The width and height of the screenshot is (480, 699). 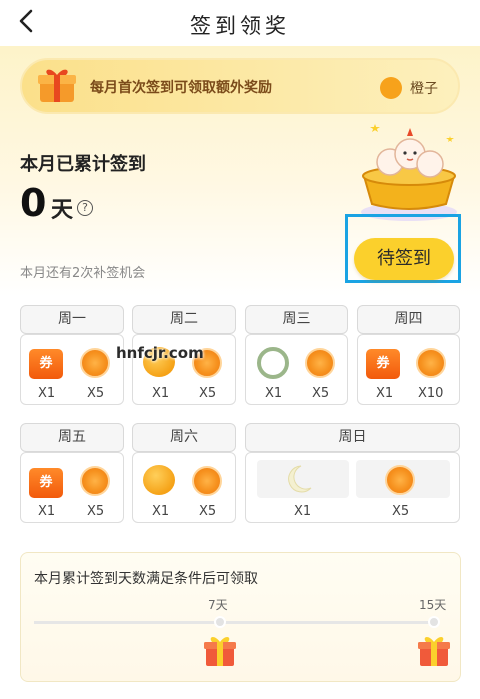 What do you see at coordinates (146, 579) in the screenshot?
I see `cumulative-reward-title: 本月累计签到天数满足条件后可领取` at bounding box center [146, 579].